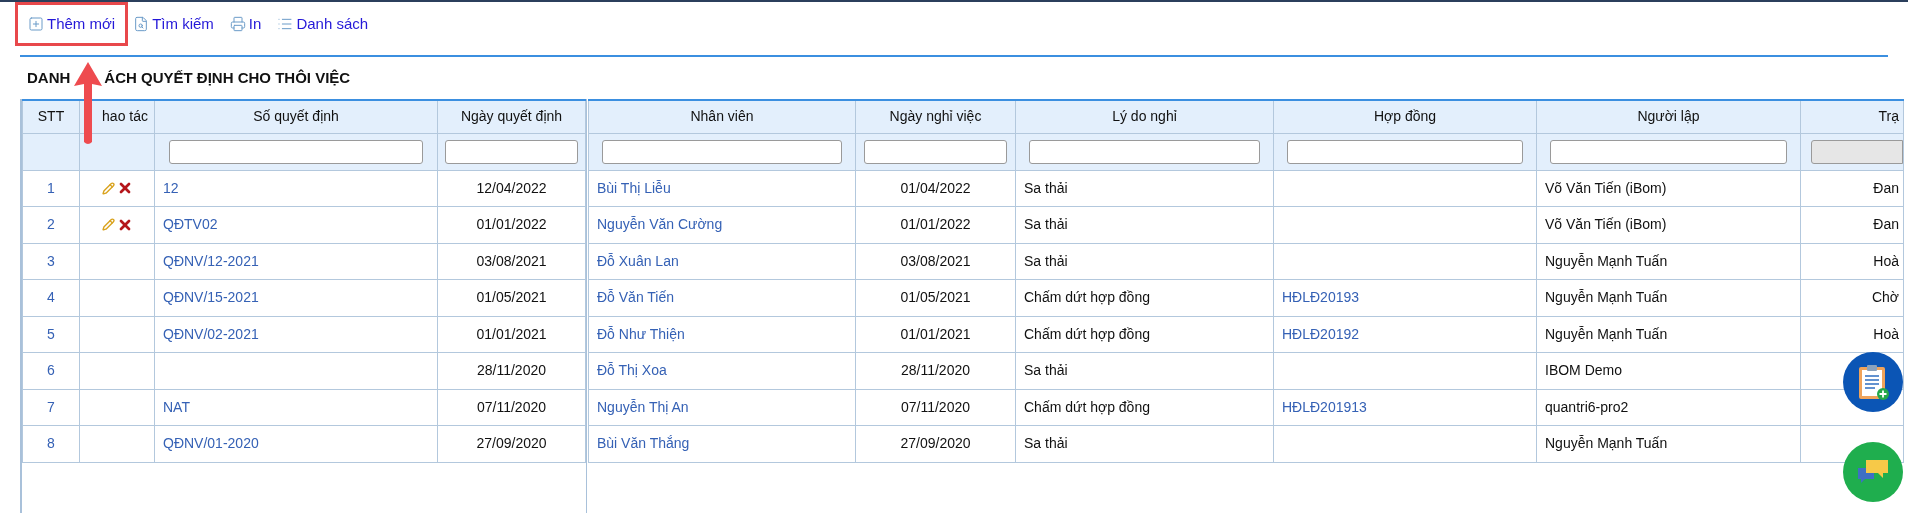  Describe the element at coordinates (141, 24) in the screenshot. I see `search-icon` at that location.